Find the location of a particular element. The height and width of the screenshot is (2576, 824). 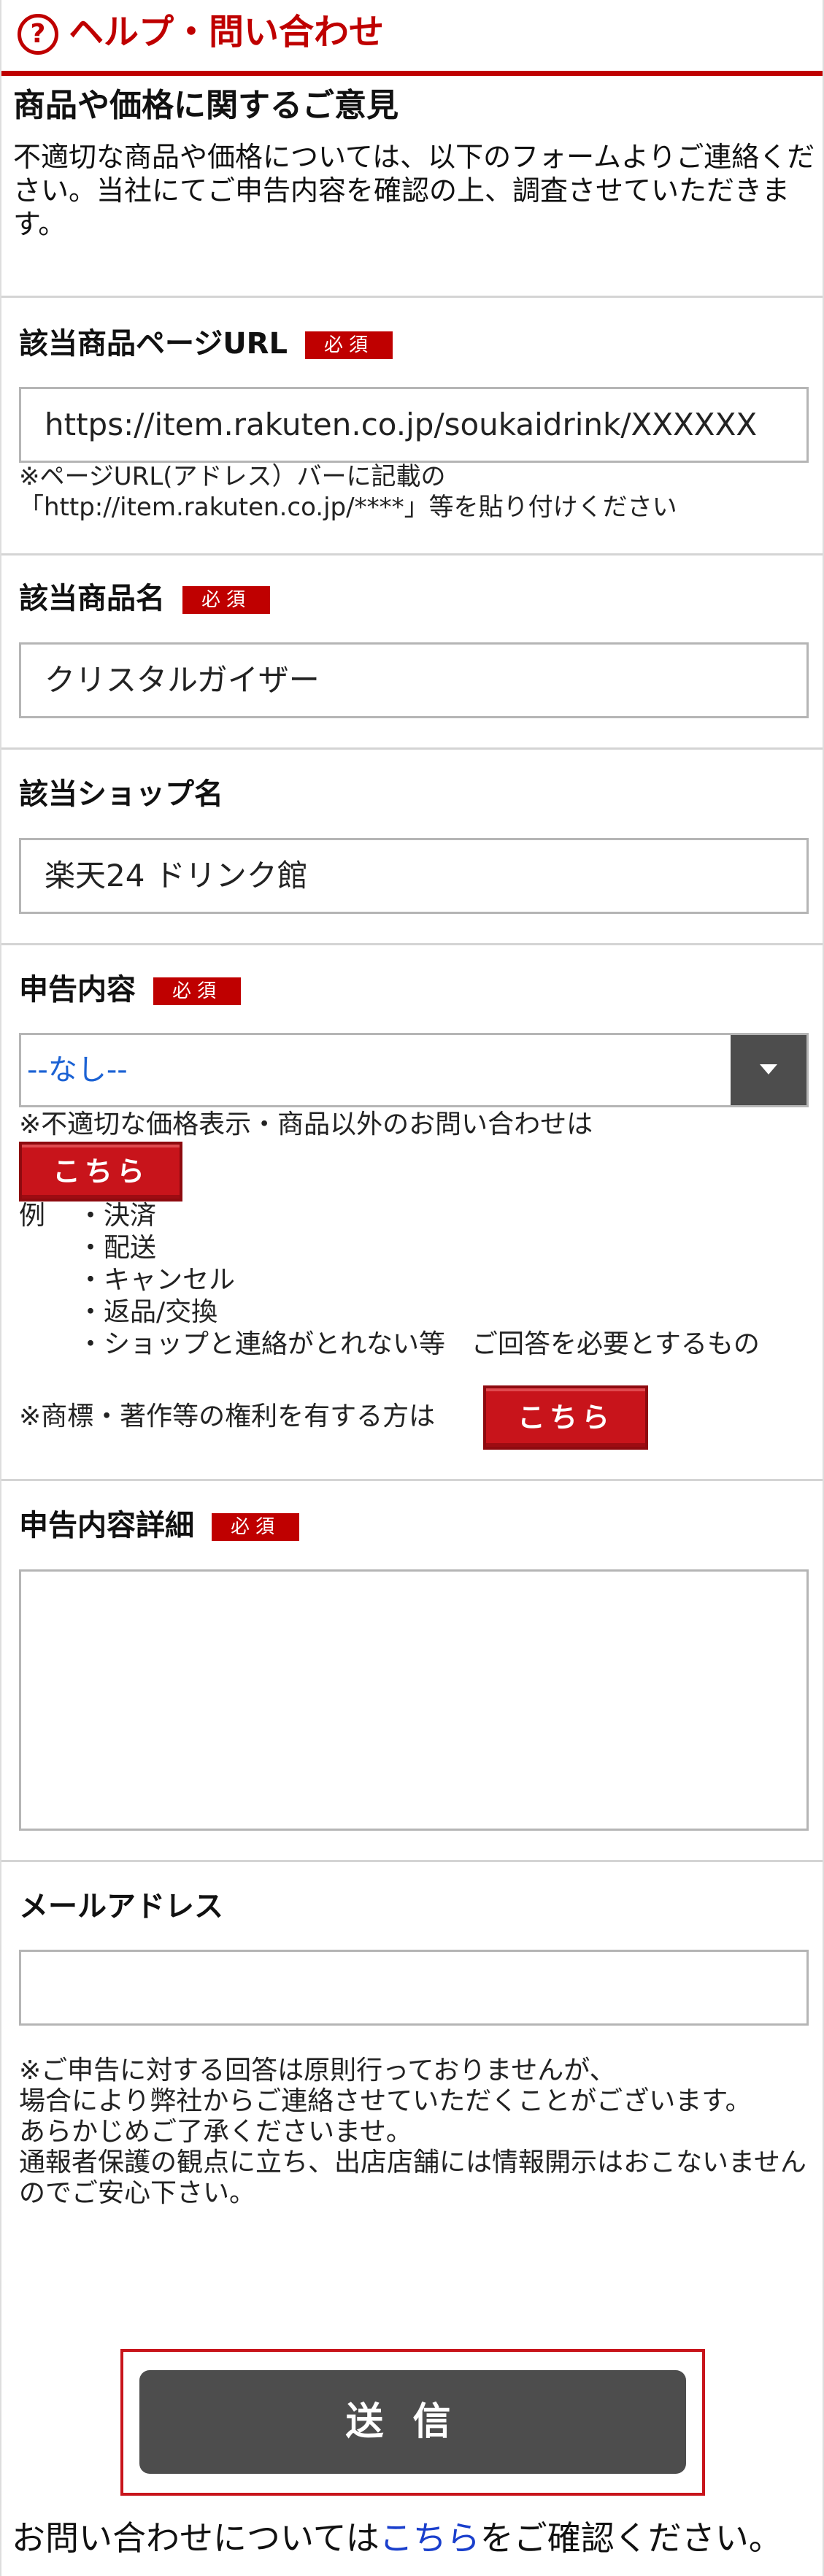

report-type-select: --なし-- is located at coordinates (414, 1070).